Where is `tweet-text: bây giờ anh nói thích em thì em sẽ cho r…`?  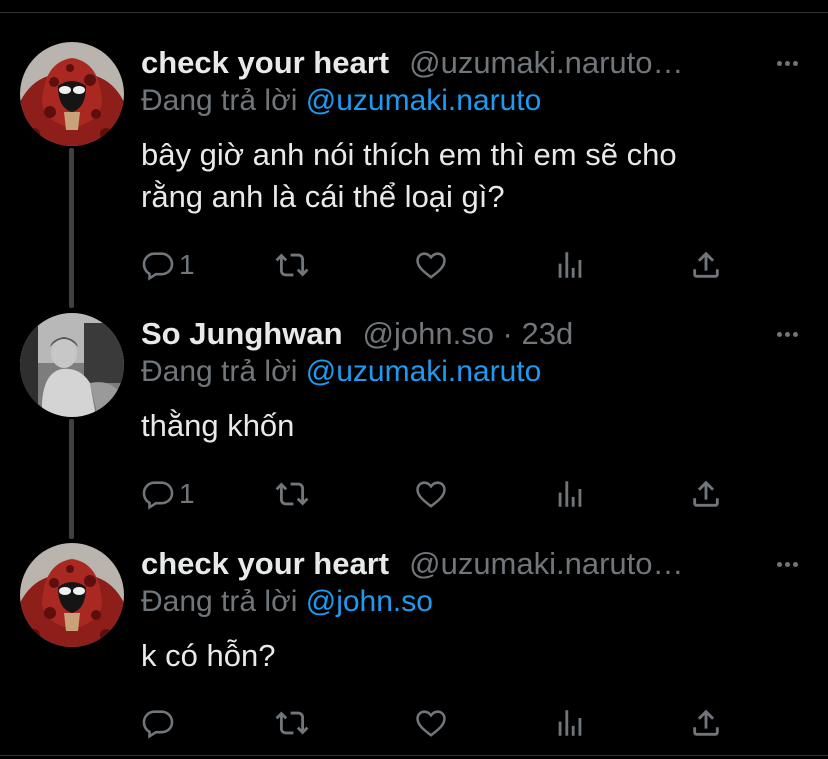
tweet-text: bây giờ anh nói thích em thì em sẽ cho r… is located at coordinates (471, 176).